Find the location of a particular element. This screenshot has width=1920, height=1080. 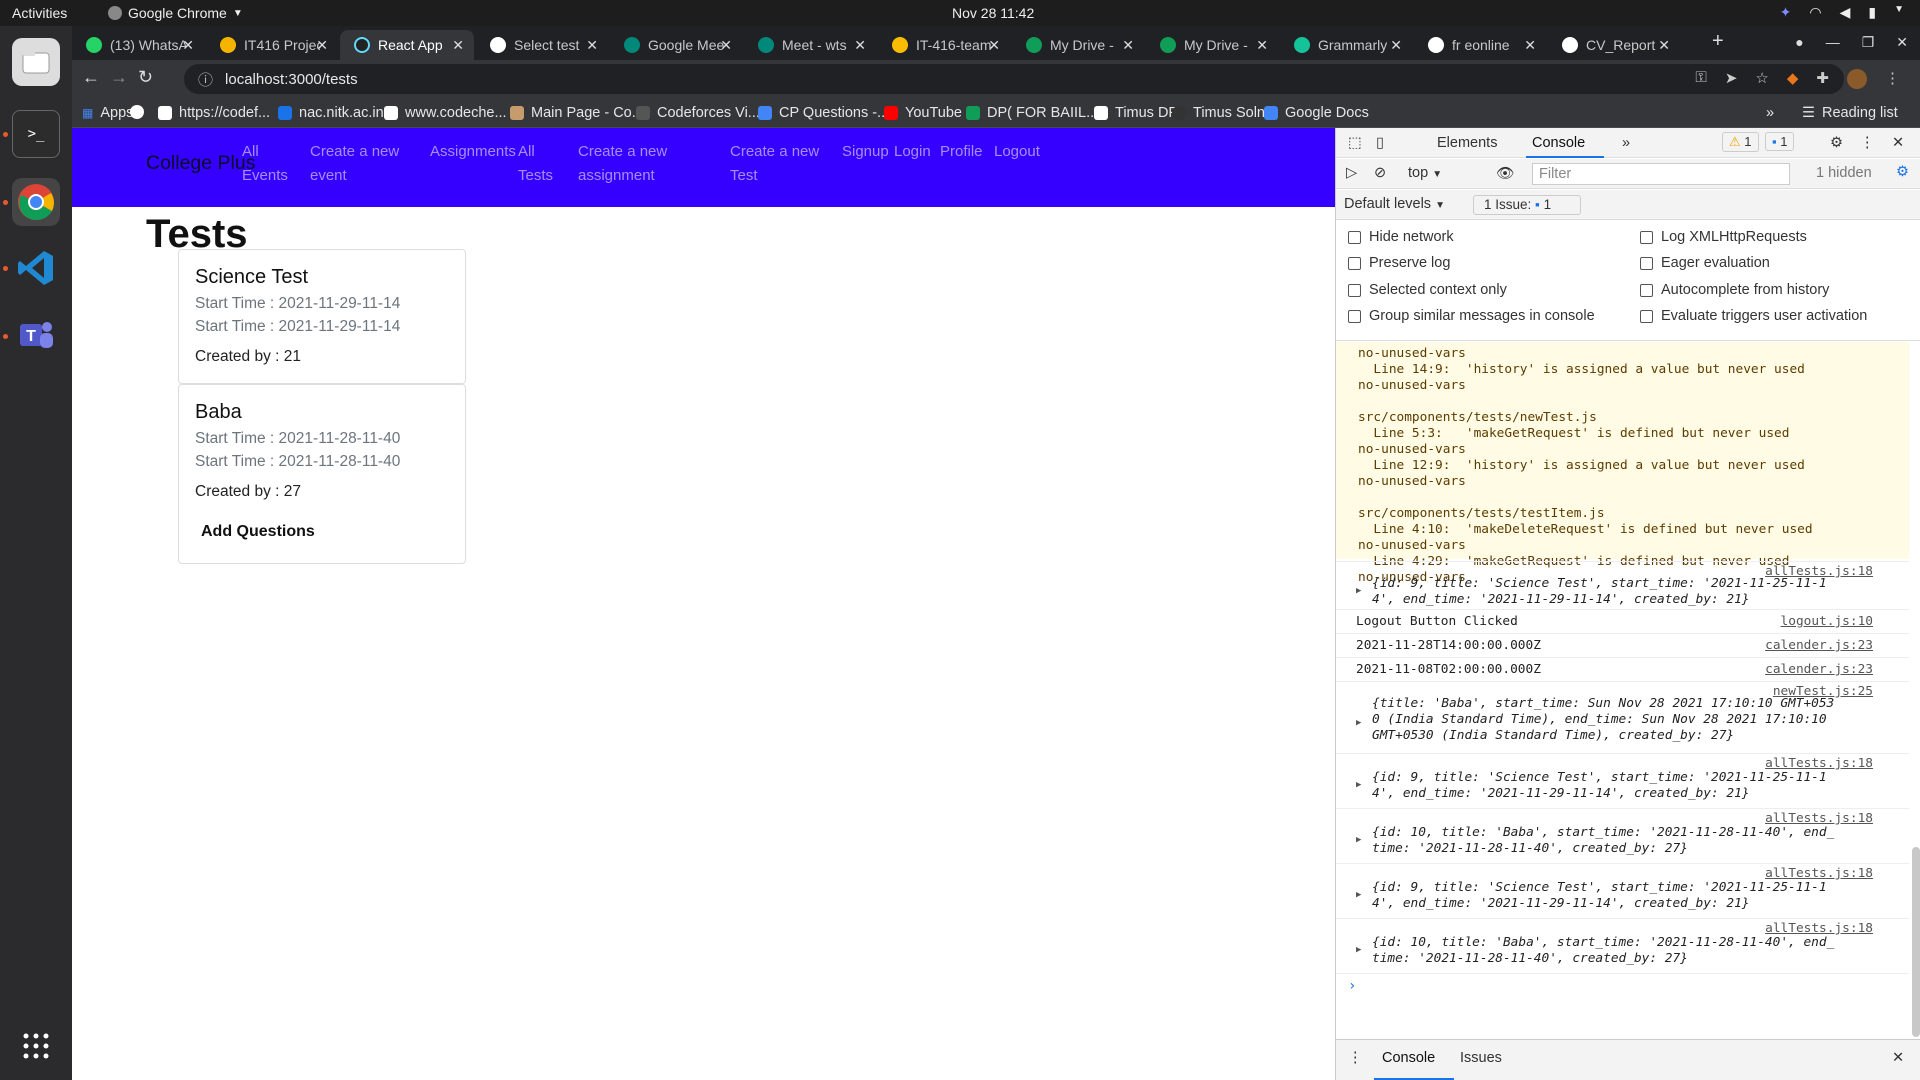

close-drawer-icon: ✕ is located at coordinates (1898, 1058).